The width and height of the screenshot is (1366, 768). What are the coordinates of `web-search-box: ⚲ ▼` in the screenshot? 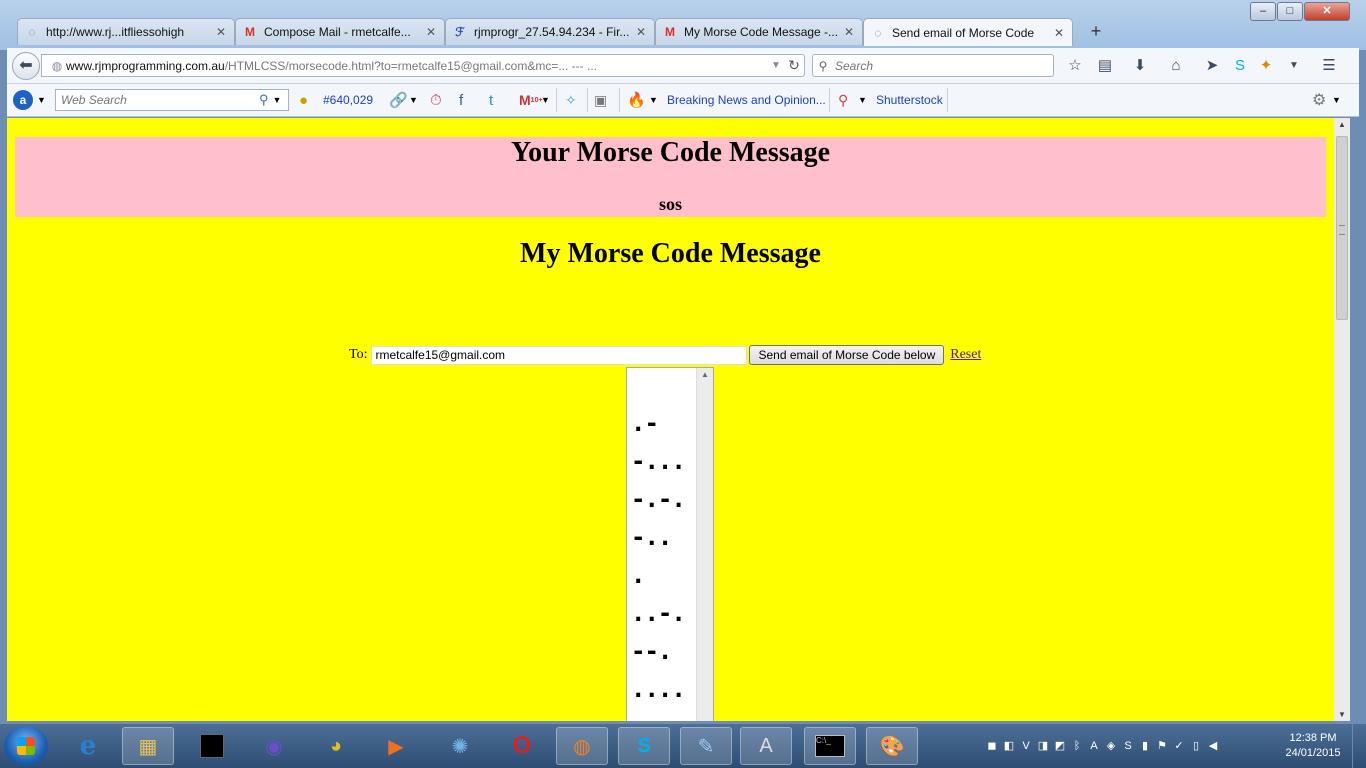 It's located at (172, 100).